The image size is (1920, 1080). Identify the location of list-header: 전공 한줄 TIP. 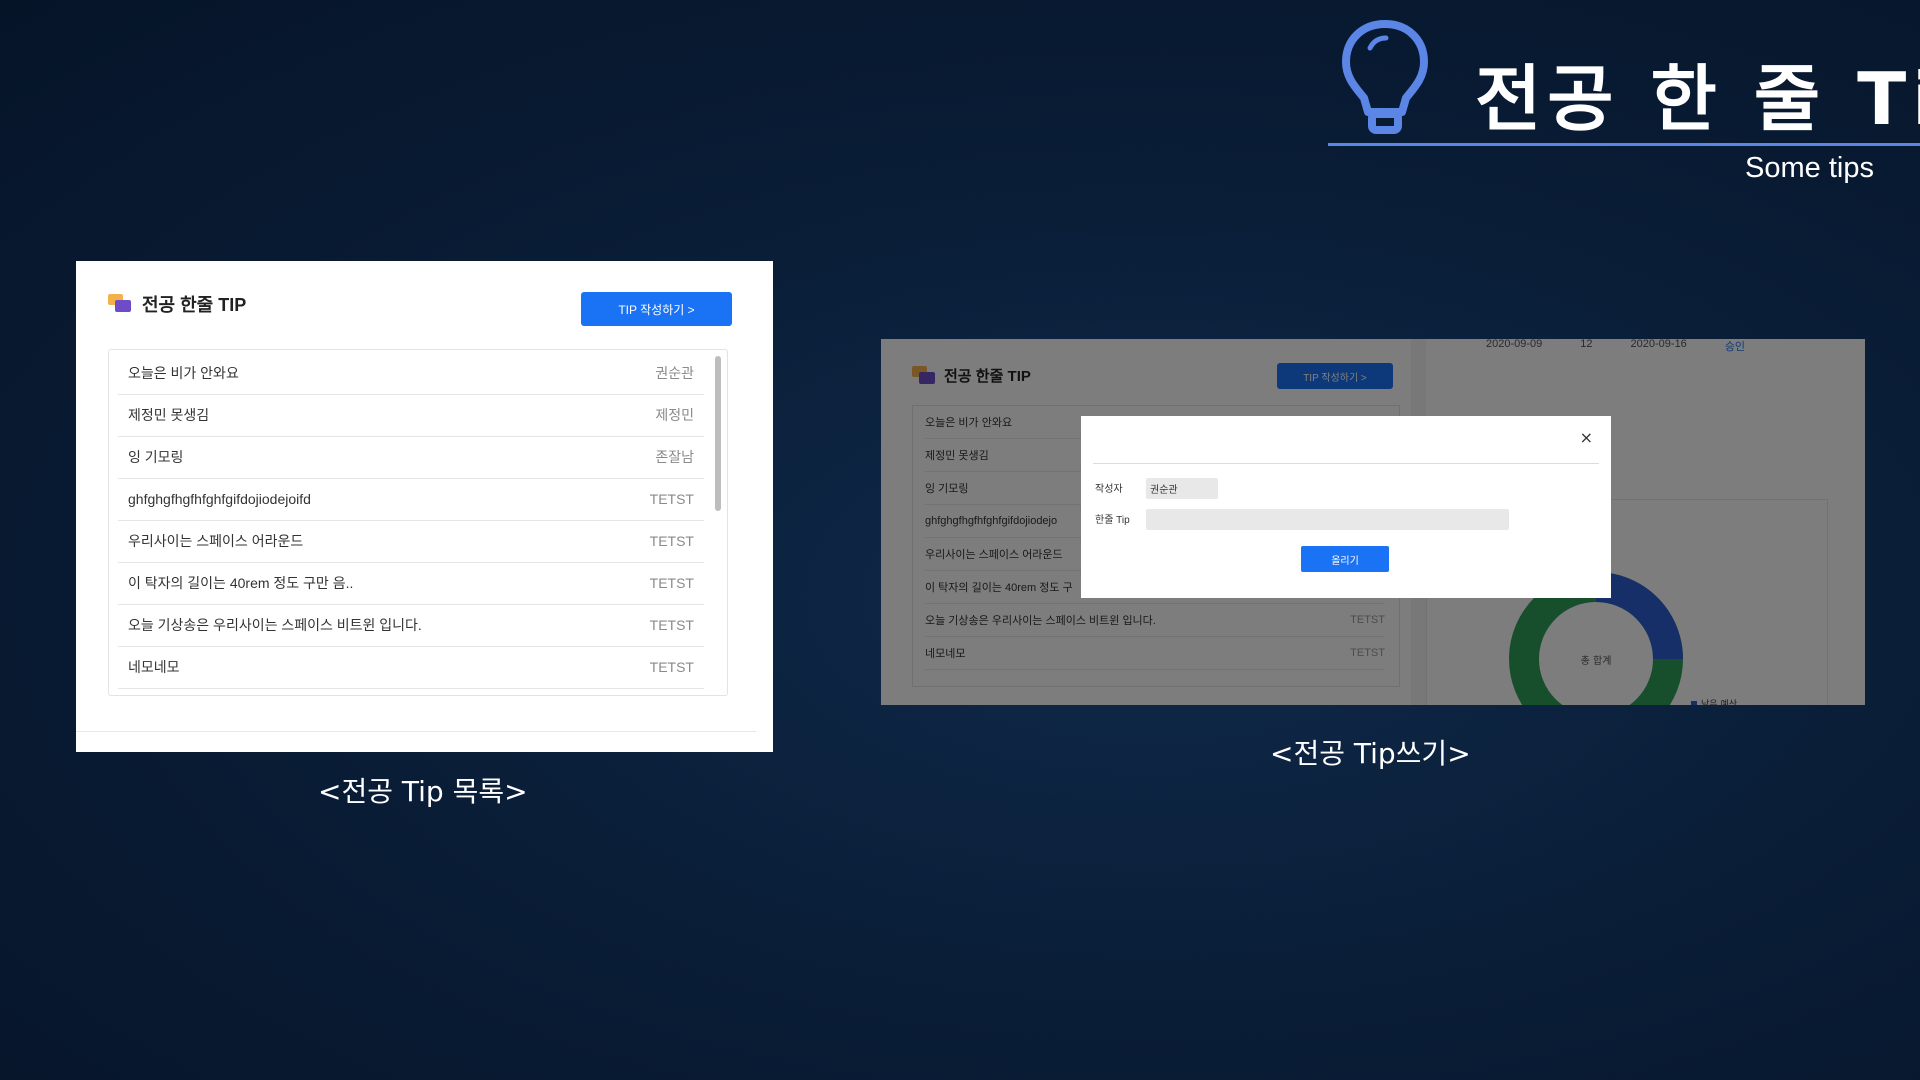
(177, 304).